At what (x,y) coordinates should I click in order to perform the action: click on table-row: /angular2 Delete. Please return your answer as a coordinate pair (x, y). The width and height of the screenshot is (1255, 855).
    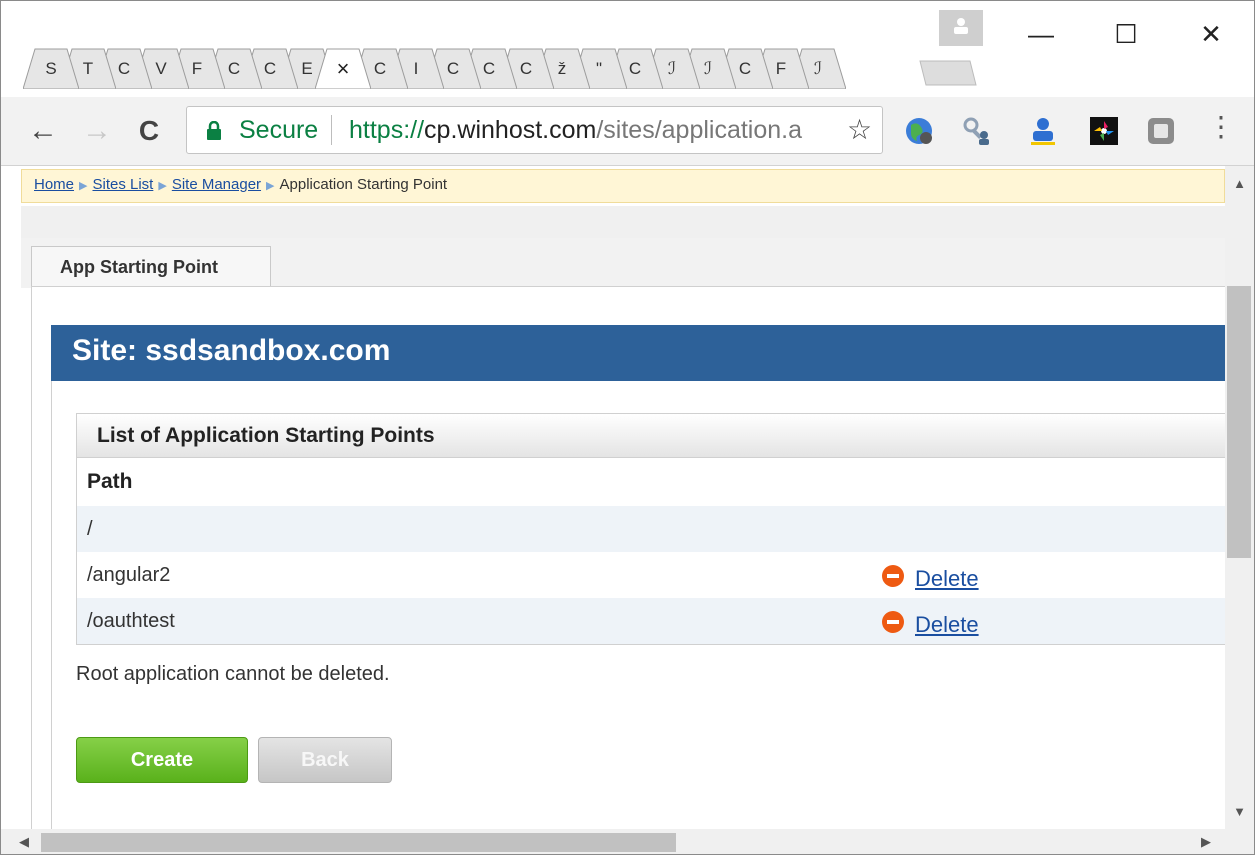
    Looking at the image, I should click on (651, 575).